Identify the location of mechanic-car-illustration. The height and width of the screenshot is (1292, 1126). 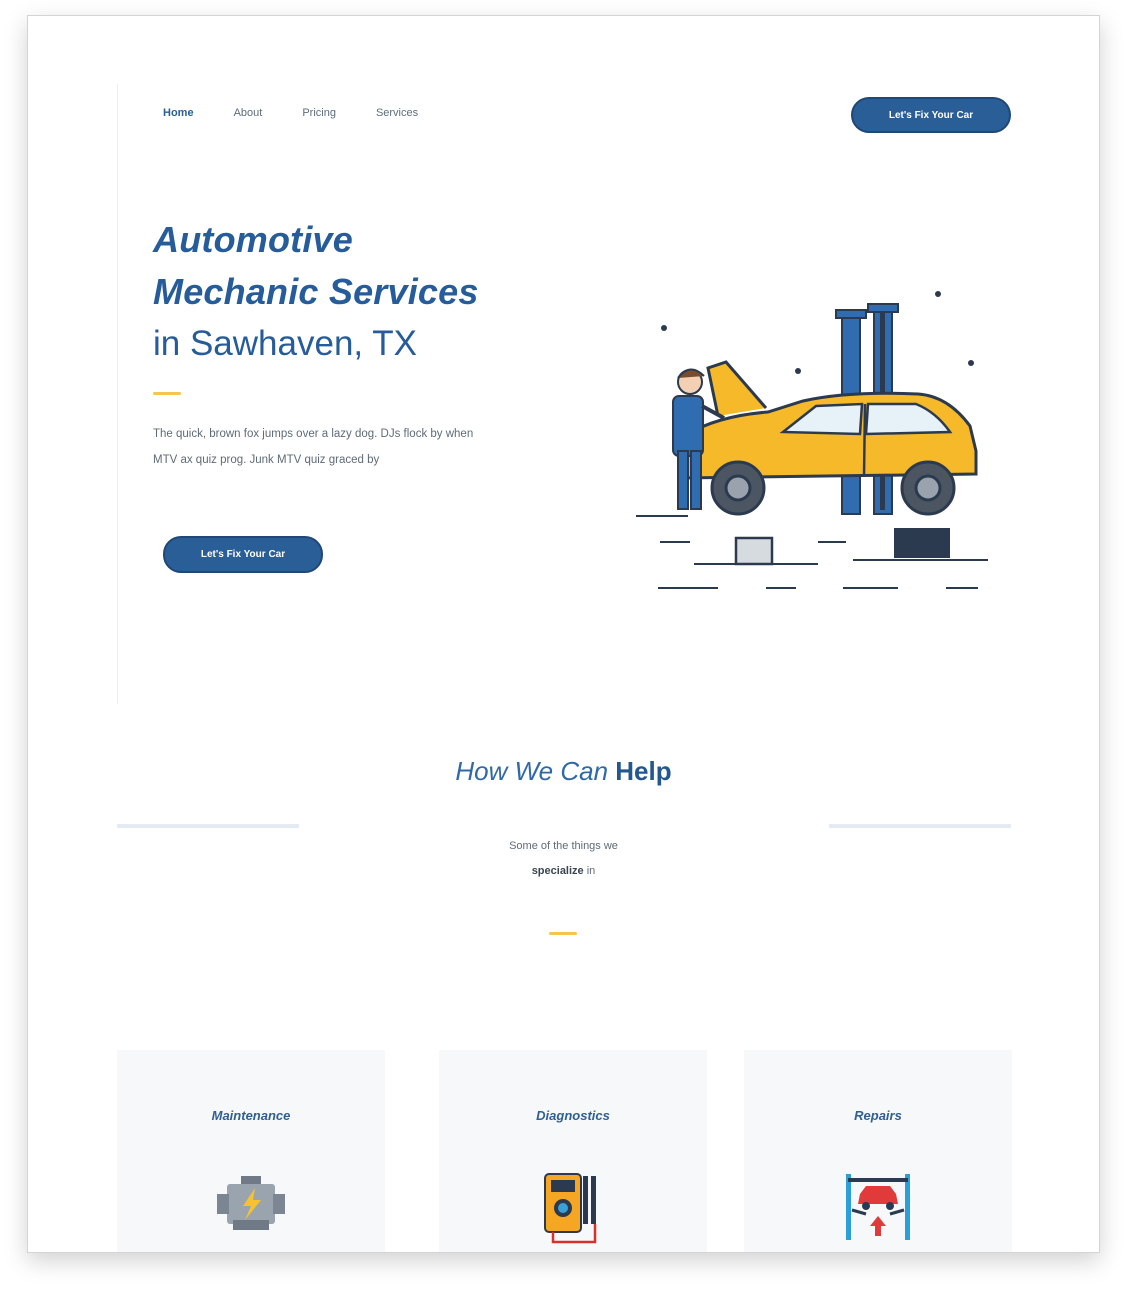
(812, 440).